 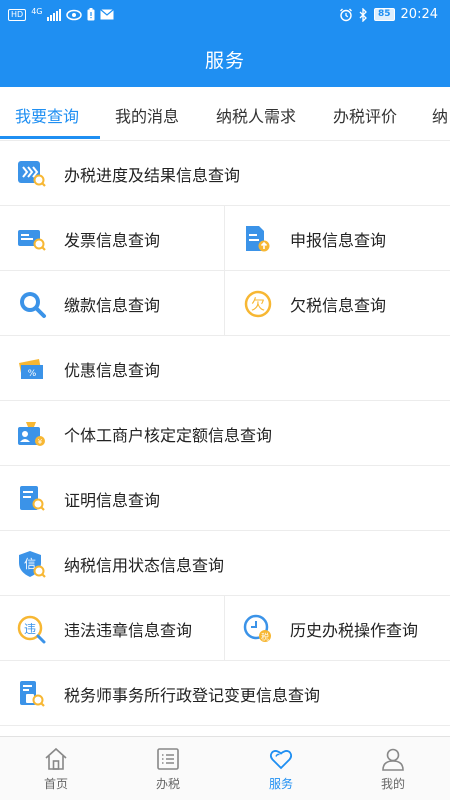 I want to click on eye-icon, so click(x=74, y=14).